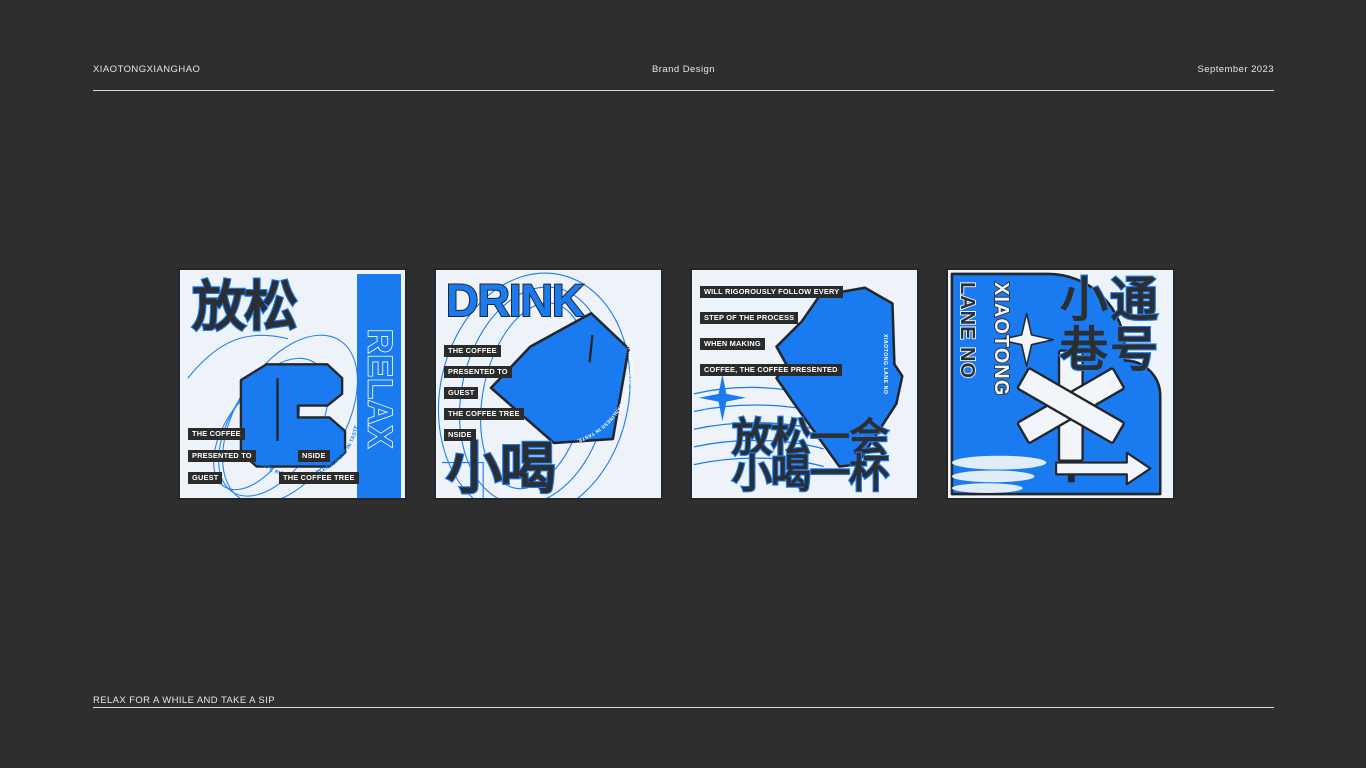  I want to click on poster-lane-vertical-word-1: XIAOTONG, so click(1001, 339).